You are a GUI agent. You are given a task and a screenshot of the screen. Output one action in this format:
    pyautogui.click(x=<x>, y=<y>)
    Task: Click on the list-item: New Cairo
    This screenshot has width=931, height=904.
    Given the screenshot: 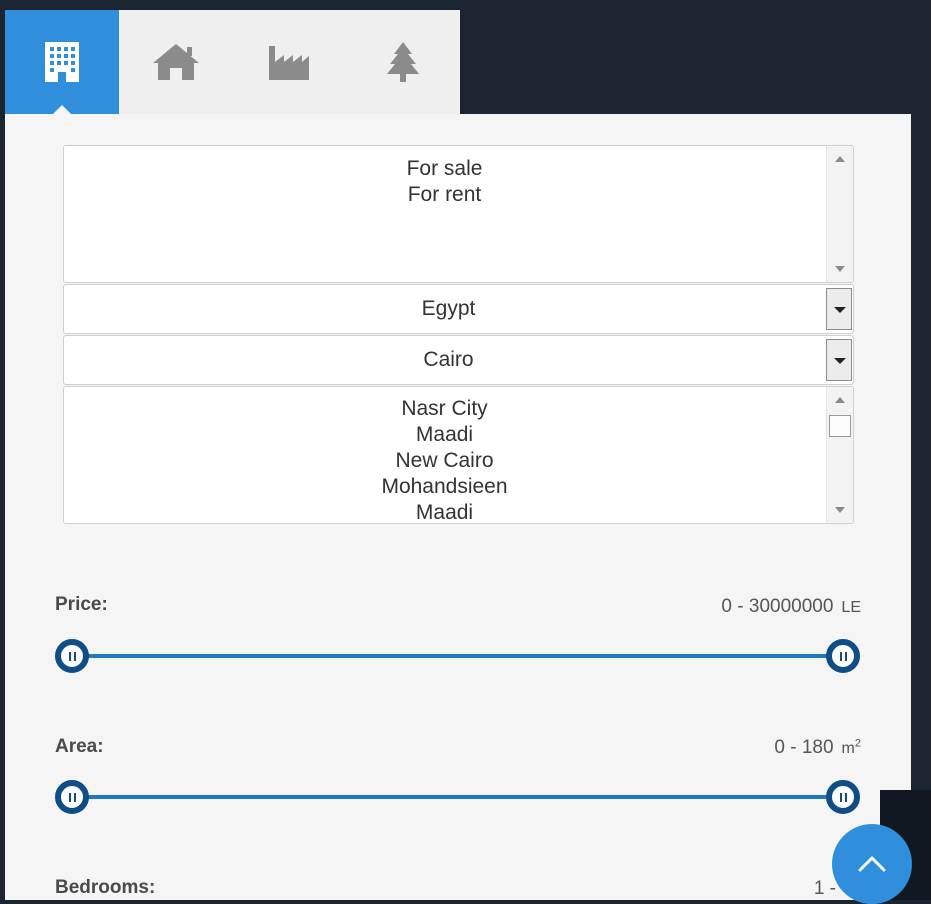 What is the action you would take?
    pyautogui.click(x=444, y=461)
    